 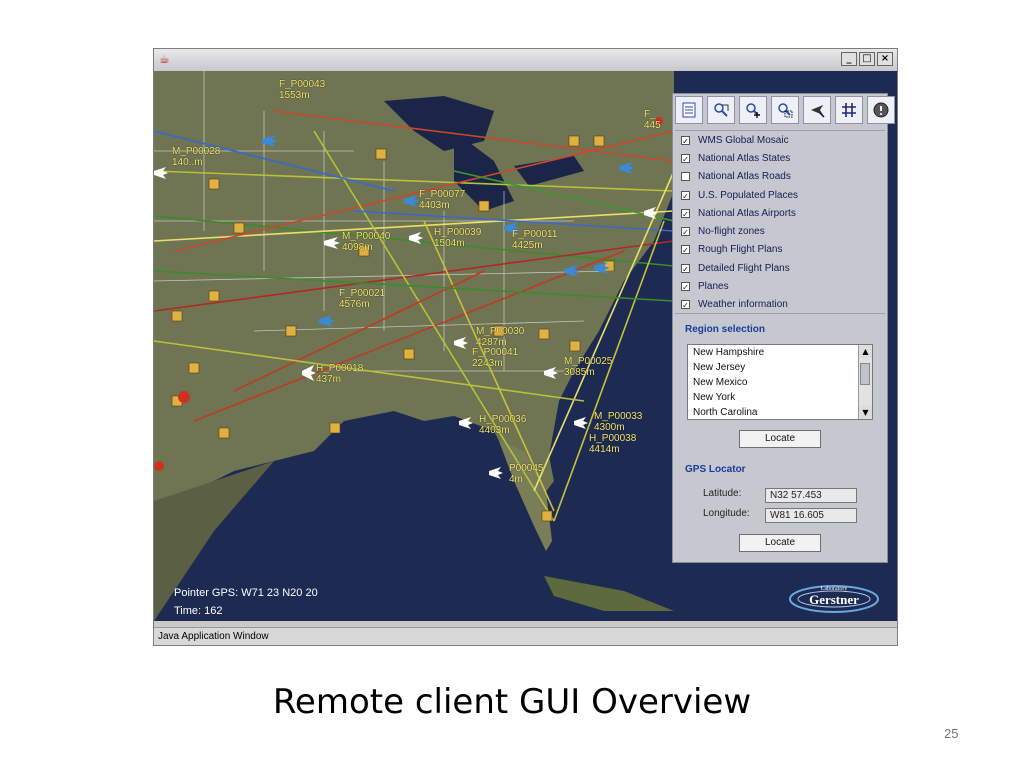 I want to click on layer-item: ✓ U.S. Populated Places, so click(x=780, y=195).